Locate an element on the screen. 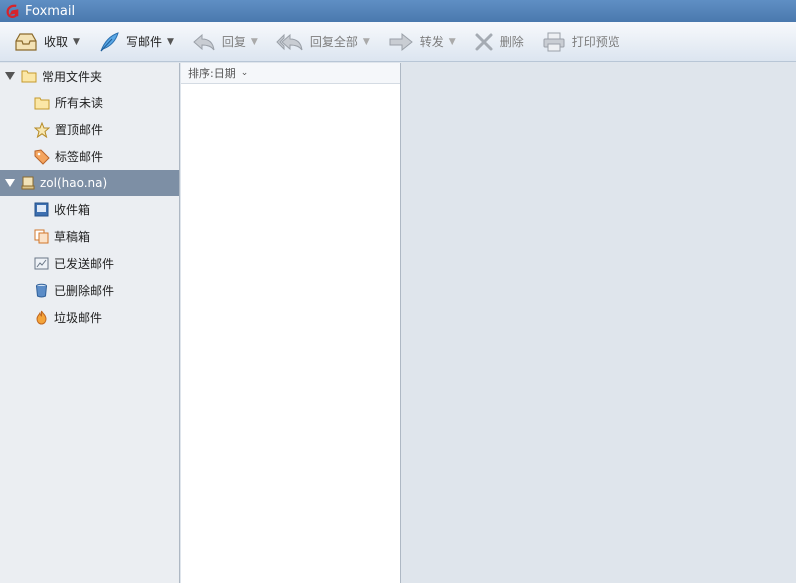 Image resolution: width=796 pixels, height=583 pixels. feather-pen-icon is located at coordinates (109, 41).